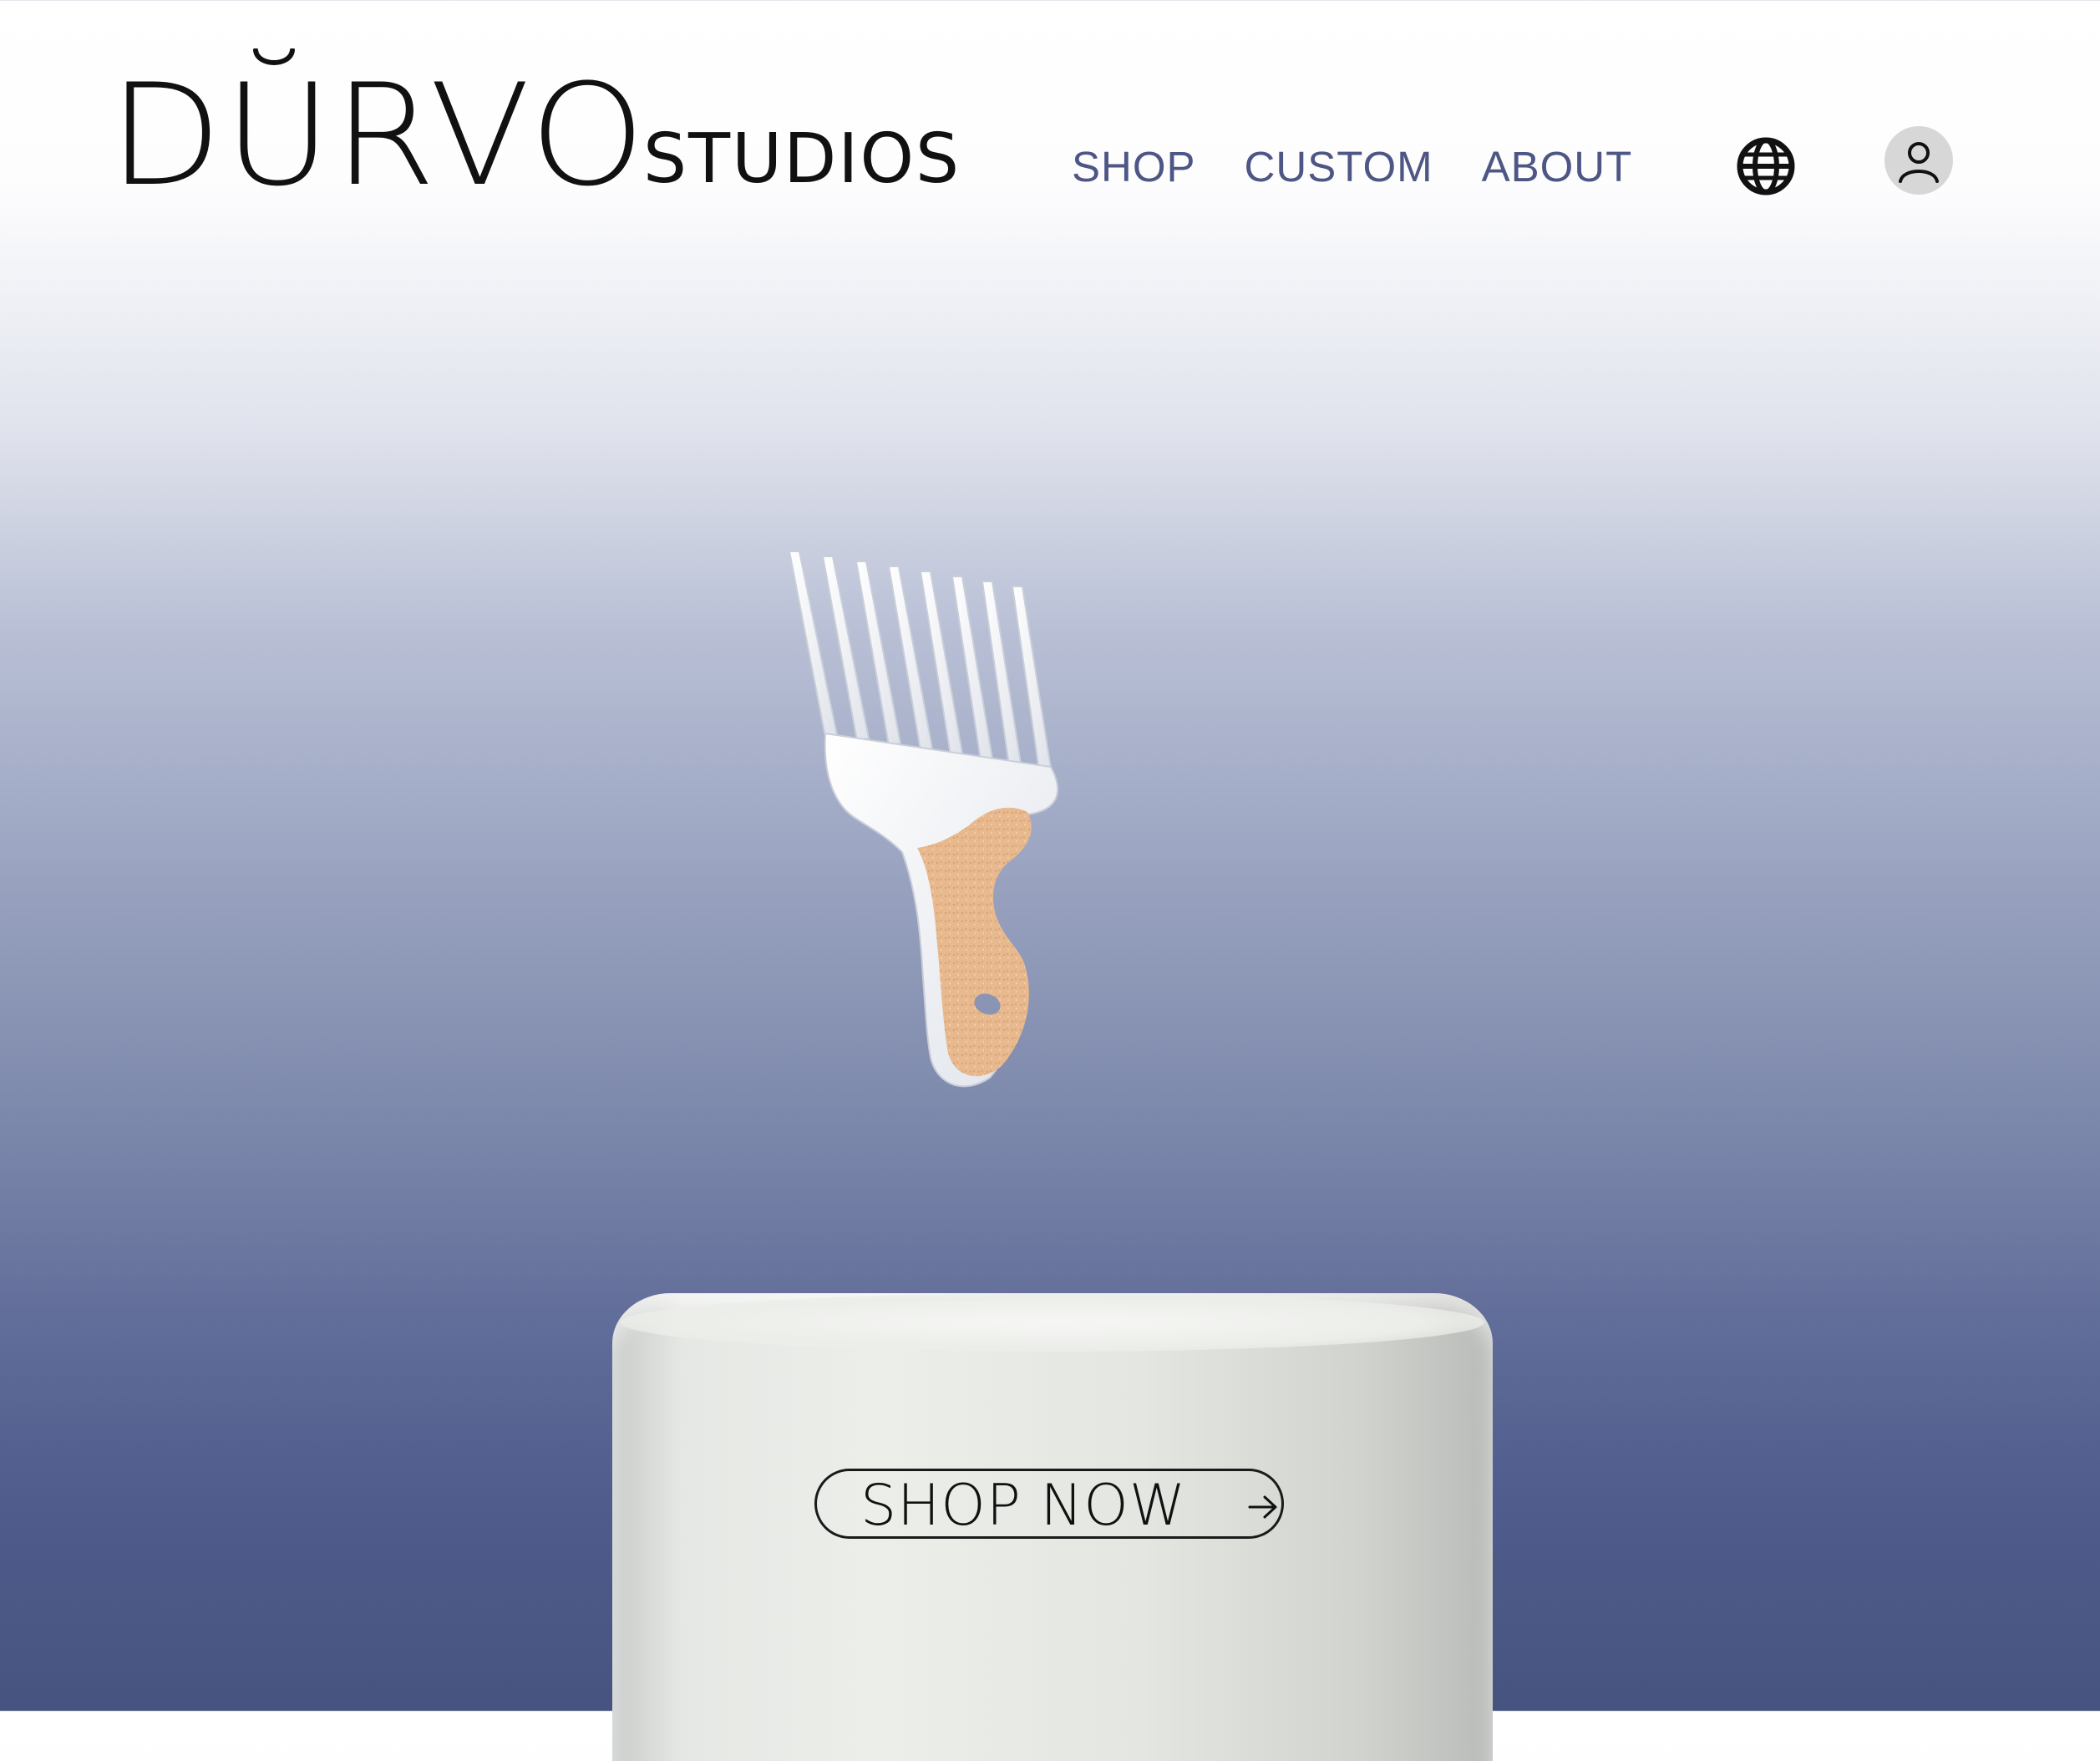 This screenshot has width=2100, height=1761. Describe the element at coordinates (1134, 167) in the screenshot. I see `nav-shop: SHOP` at that location.